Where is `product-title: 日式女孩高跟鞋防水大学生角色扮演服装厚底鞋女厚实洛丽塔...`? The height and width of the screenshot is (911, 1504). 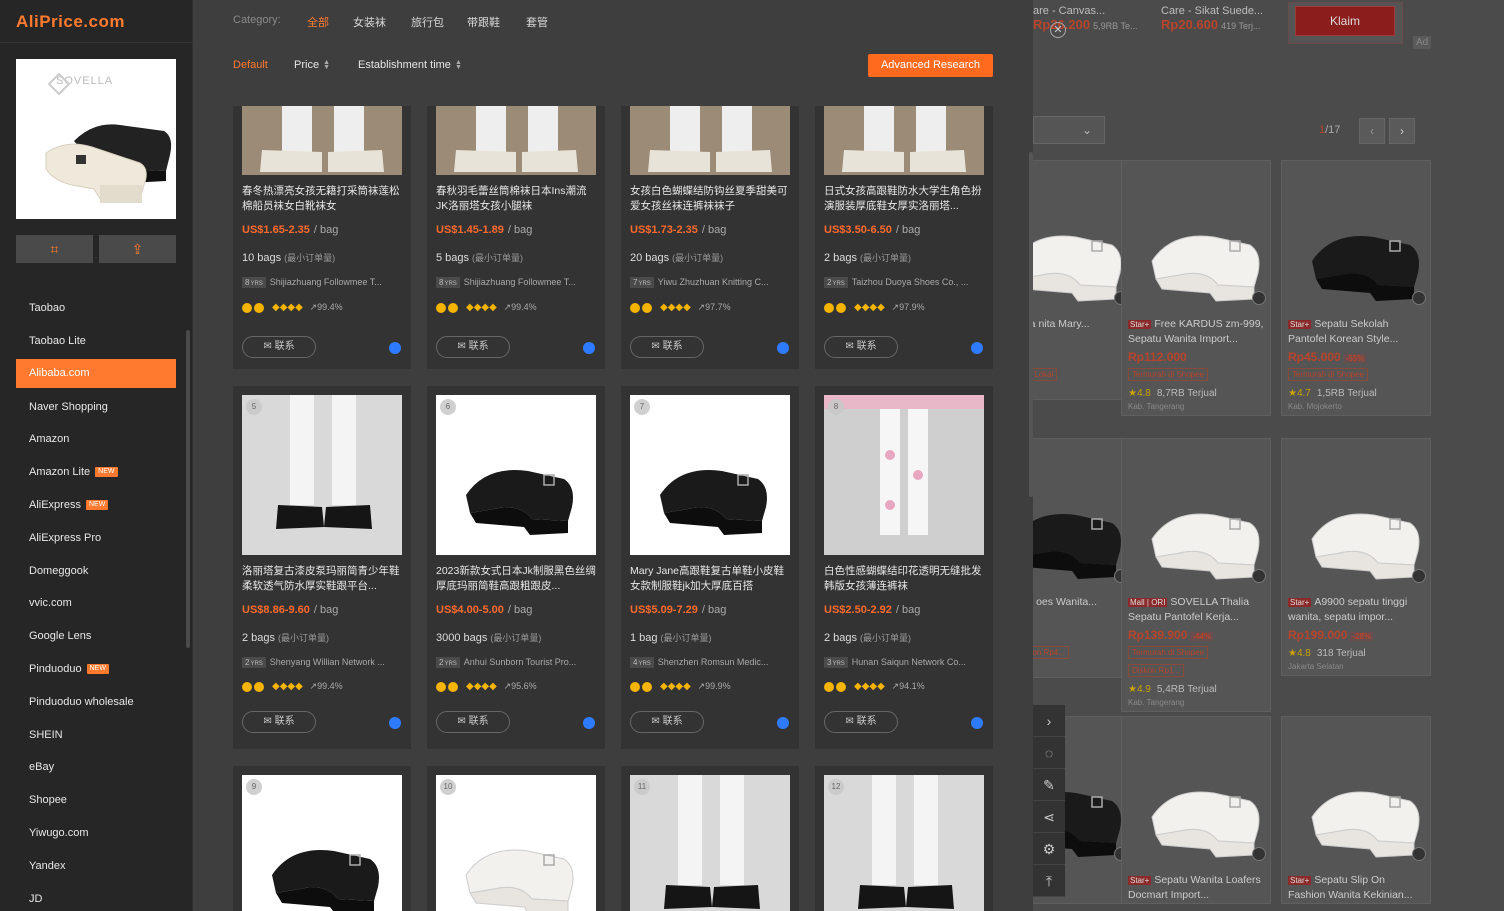
product-title: 日式女孩高跟鞋防水大学生角色扮演服装厚底鞋女厚实洛丽塔... is located at coordinates (905, 199).